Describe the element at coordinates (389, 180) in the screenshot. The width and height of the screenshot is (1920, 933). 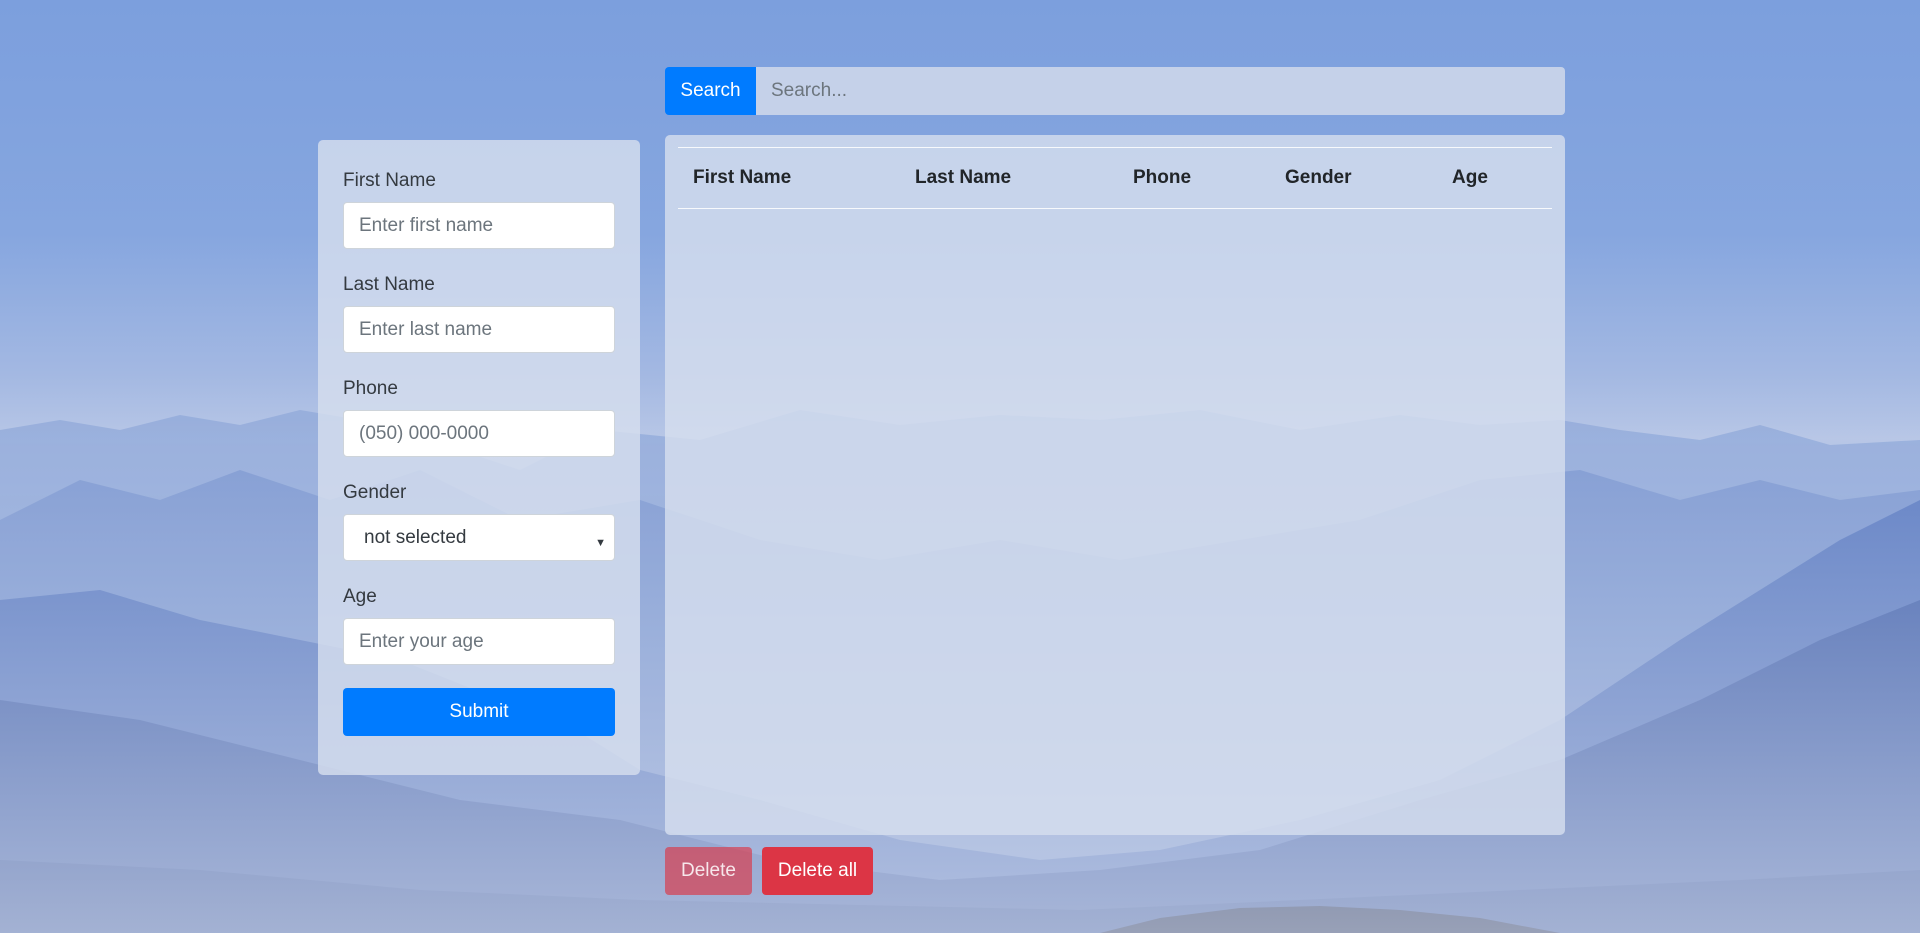
I see `first-name-label: First Name` at that location.